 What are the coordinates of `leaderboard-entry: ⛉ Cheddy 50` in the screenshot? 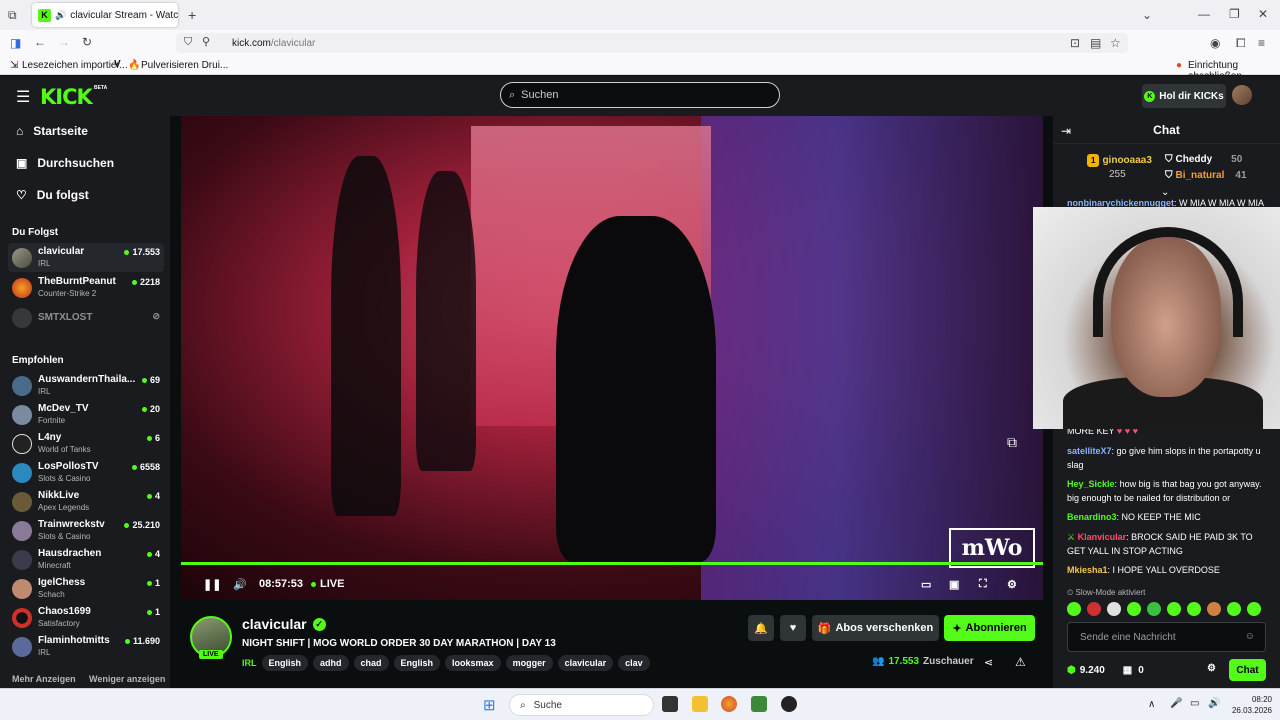 It's located at (1203, 159).